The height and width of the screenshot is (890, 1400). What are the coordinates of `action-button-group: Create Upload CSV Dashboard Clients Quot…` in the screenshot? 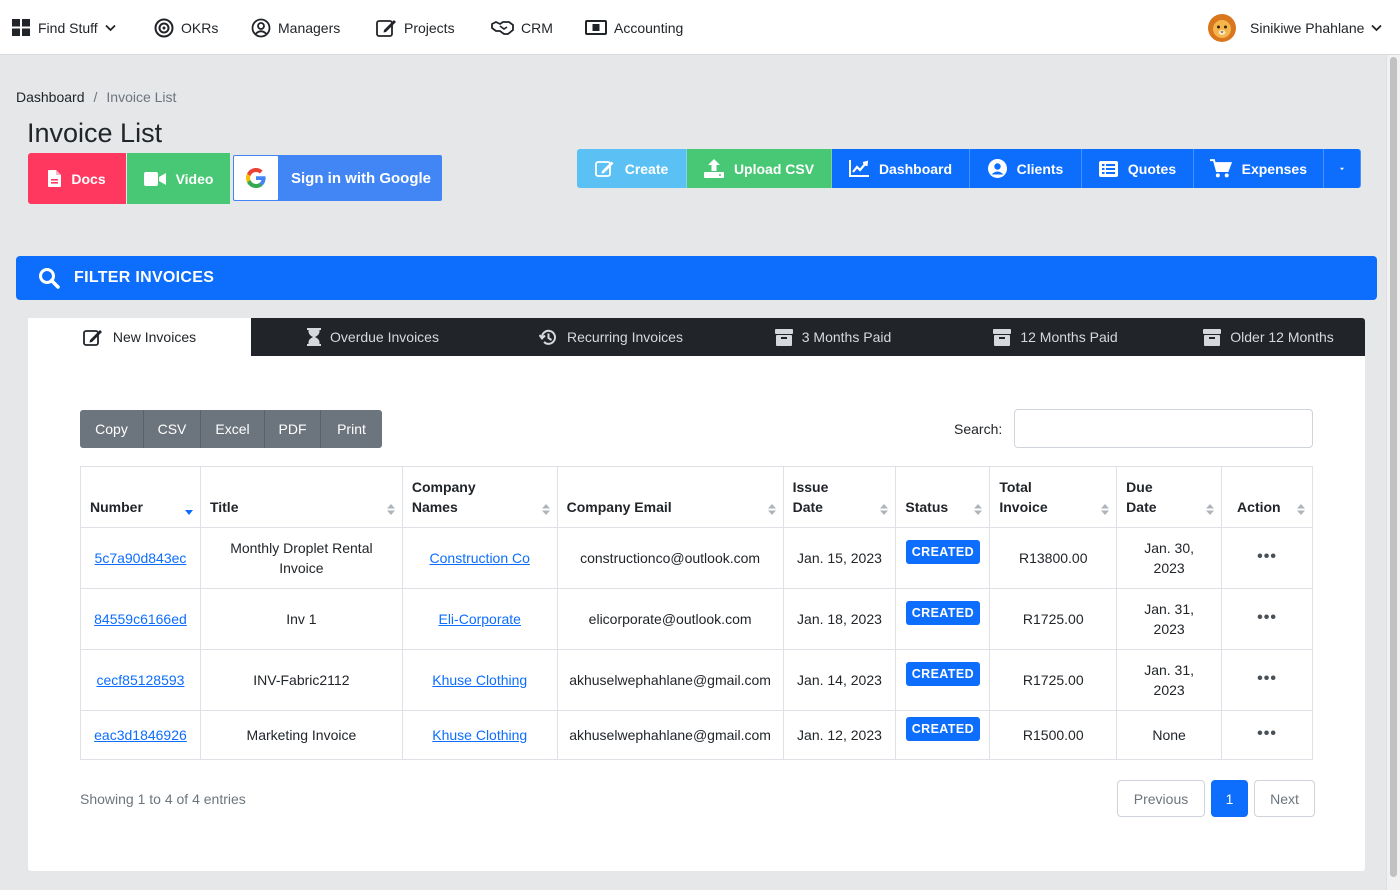 It's located at (969, 168).